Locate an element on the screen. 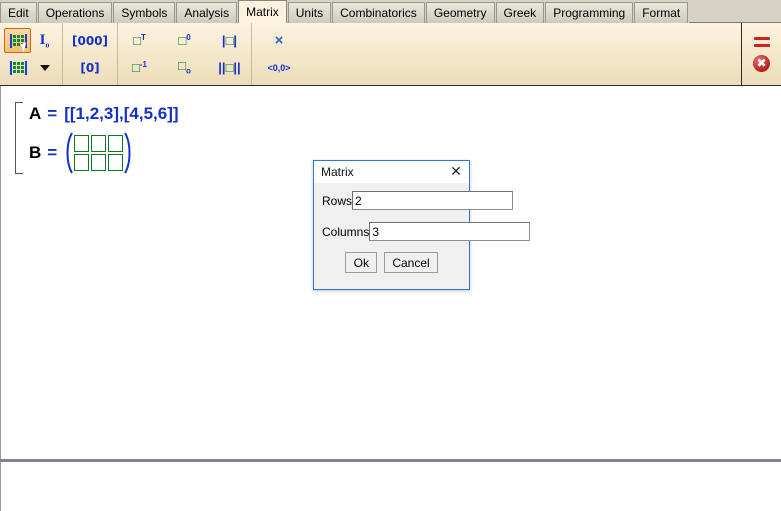  column-vector-button: [0] is located at coordinates (90, 67).